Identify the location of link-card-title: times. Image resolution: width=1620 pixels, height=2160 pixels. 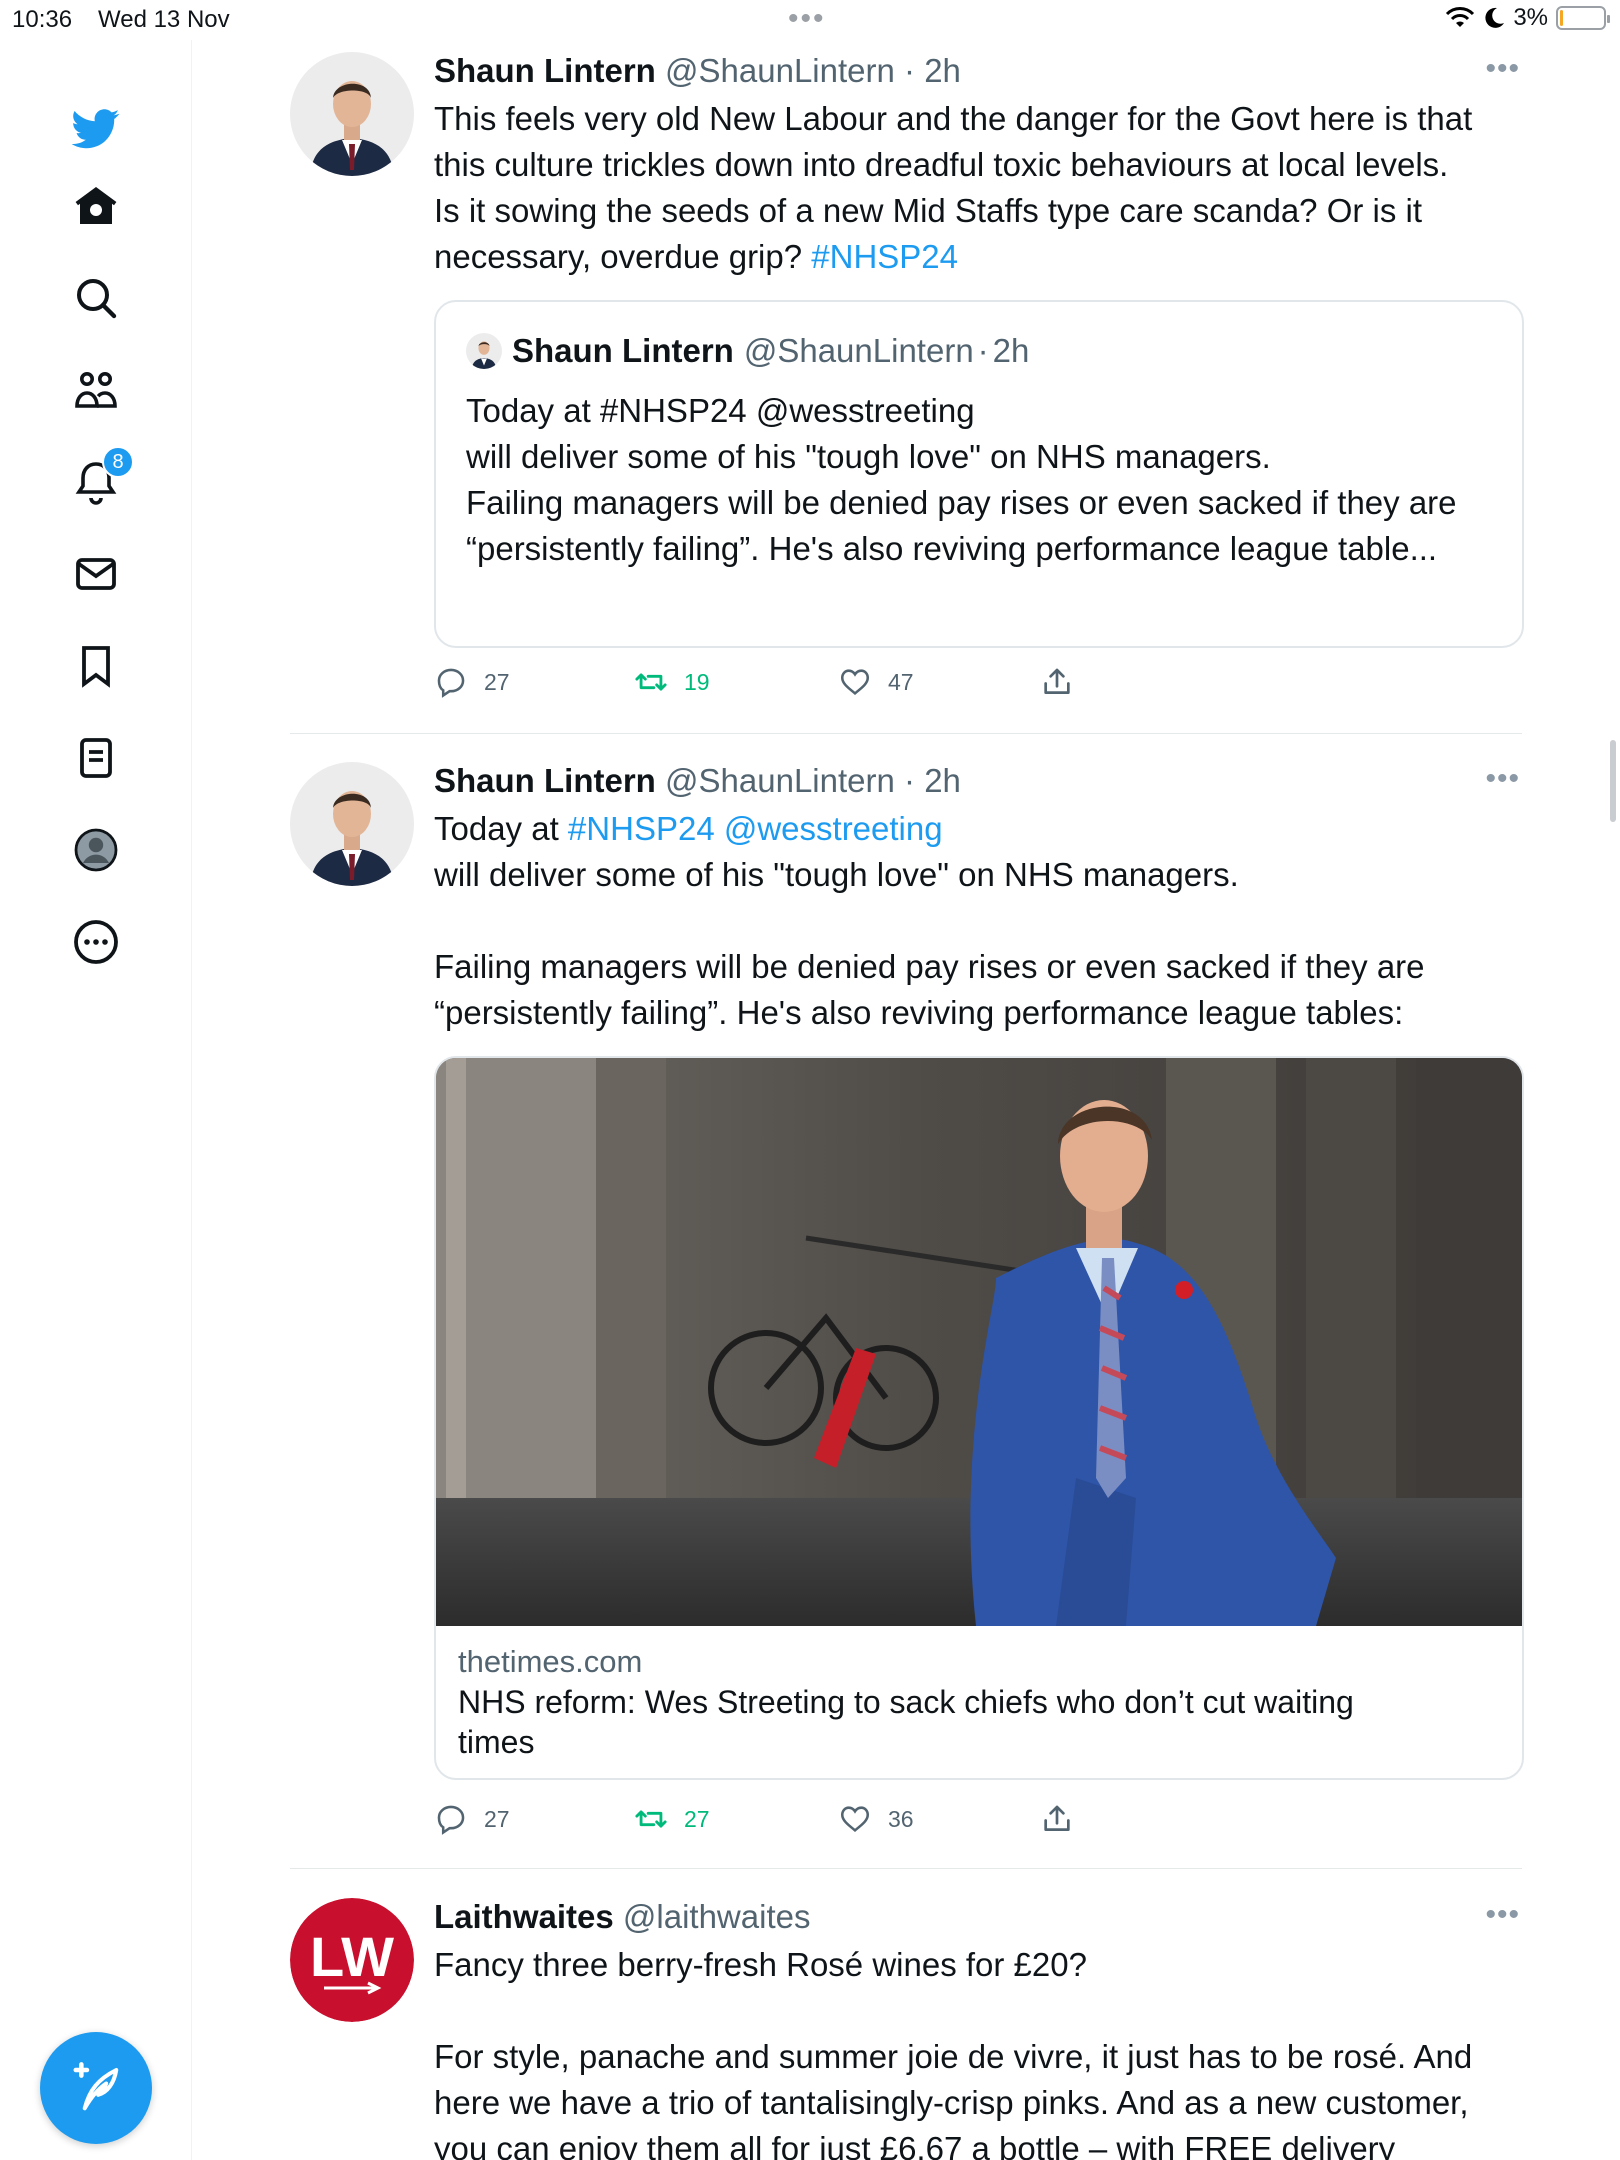
(496, 1742).